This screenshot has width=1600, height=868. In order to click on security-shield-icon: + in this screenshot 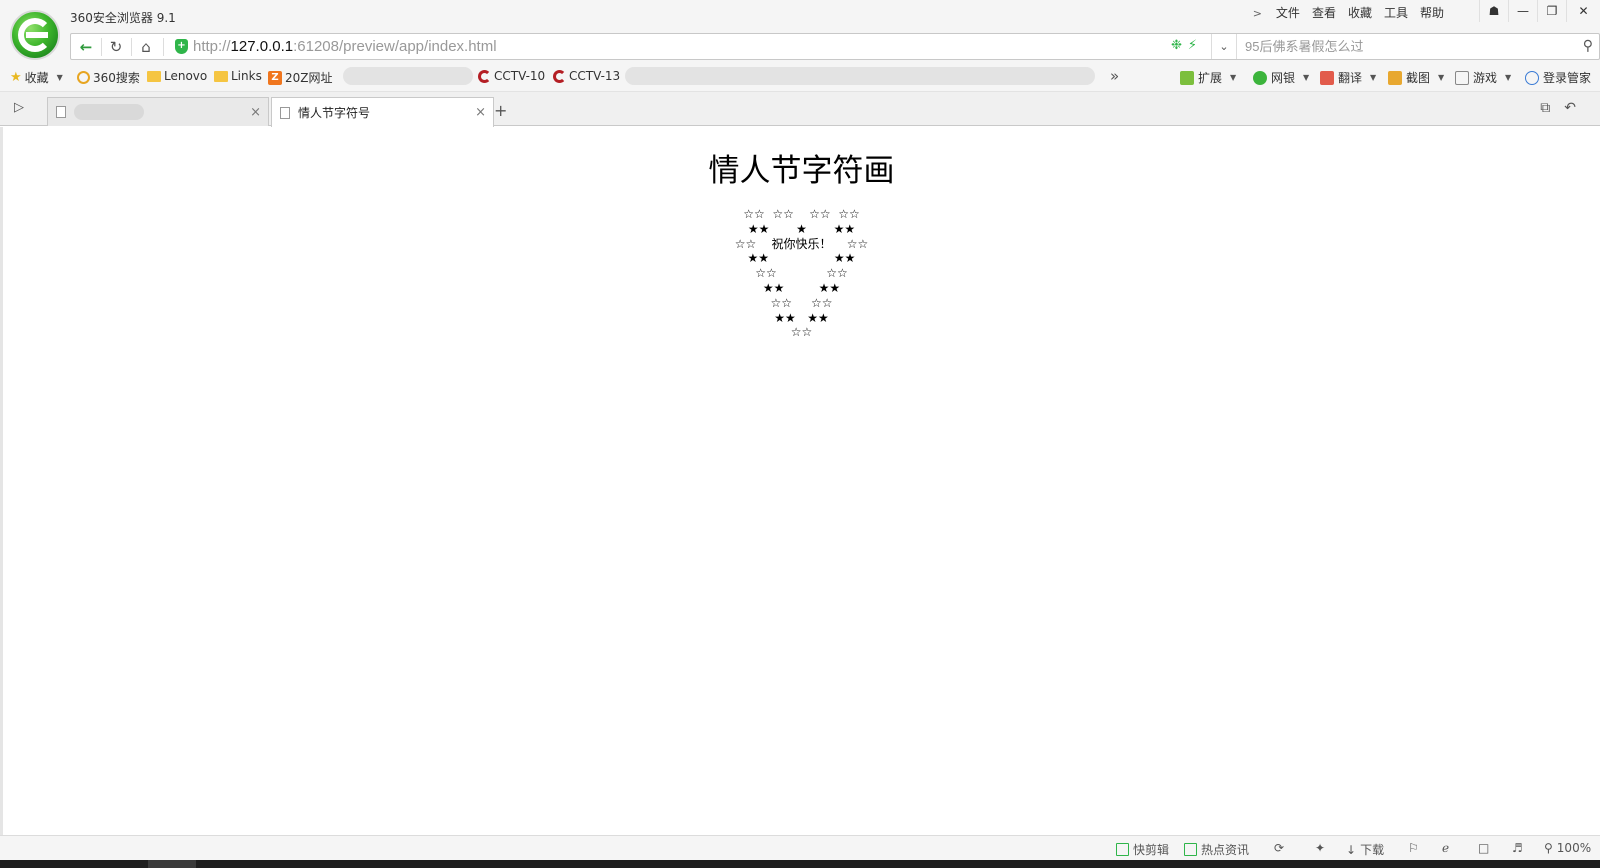, I will do `click(181, 46)`.